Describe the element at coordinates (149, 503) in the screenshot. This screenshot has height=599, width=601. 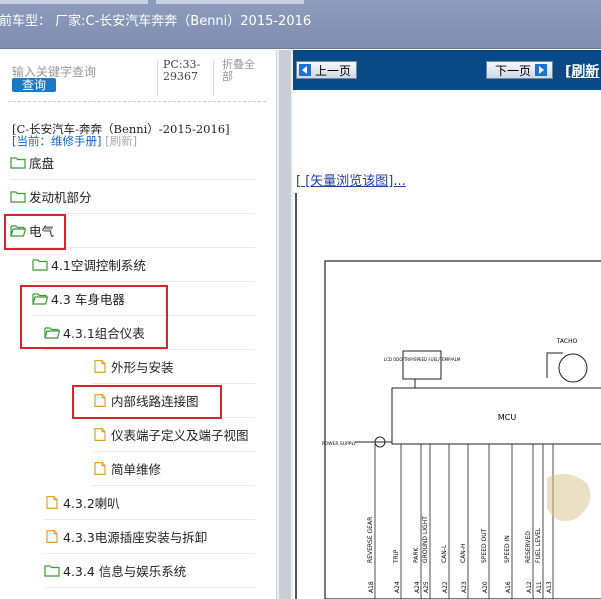
I see `tree-item: 4.3.2喇叭` at that location.